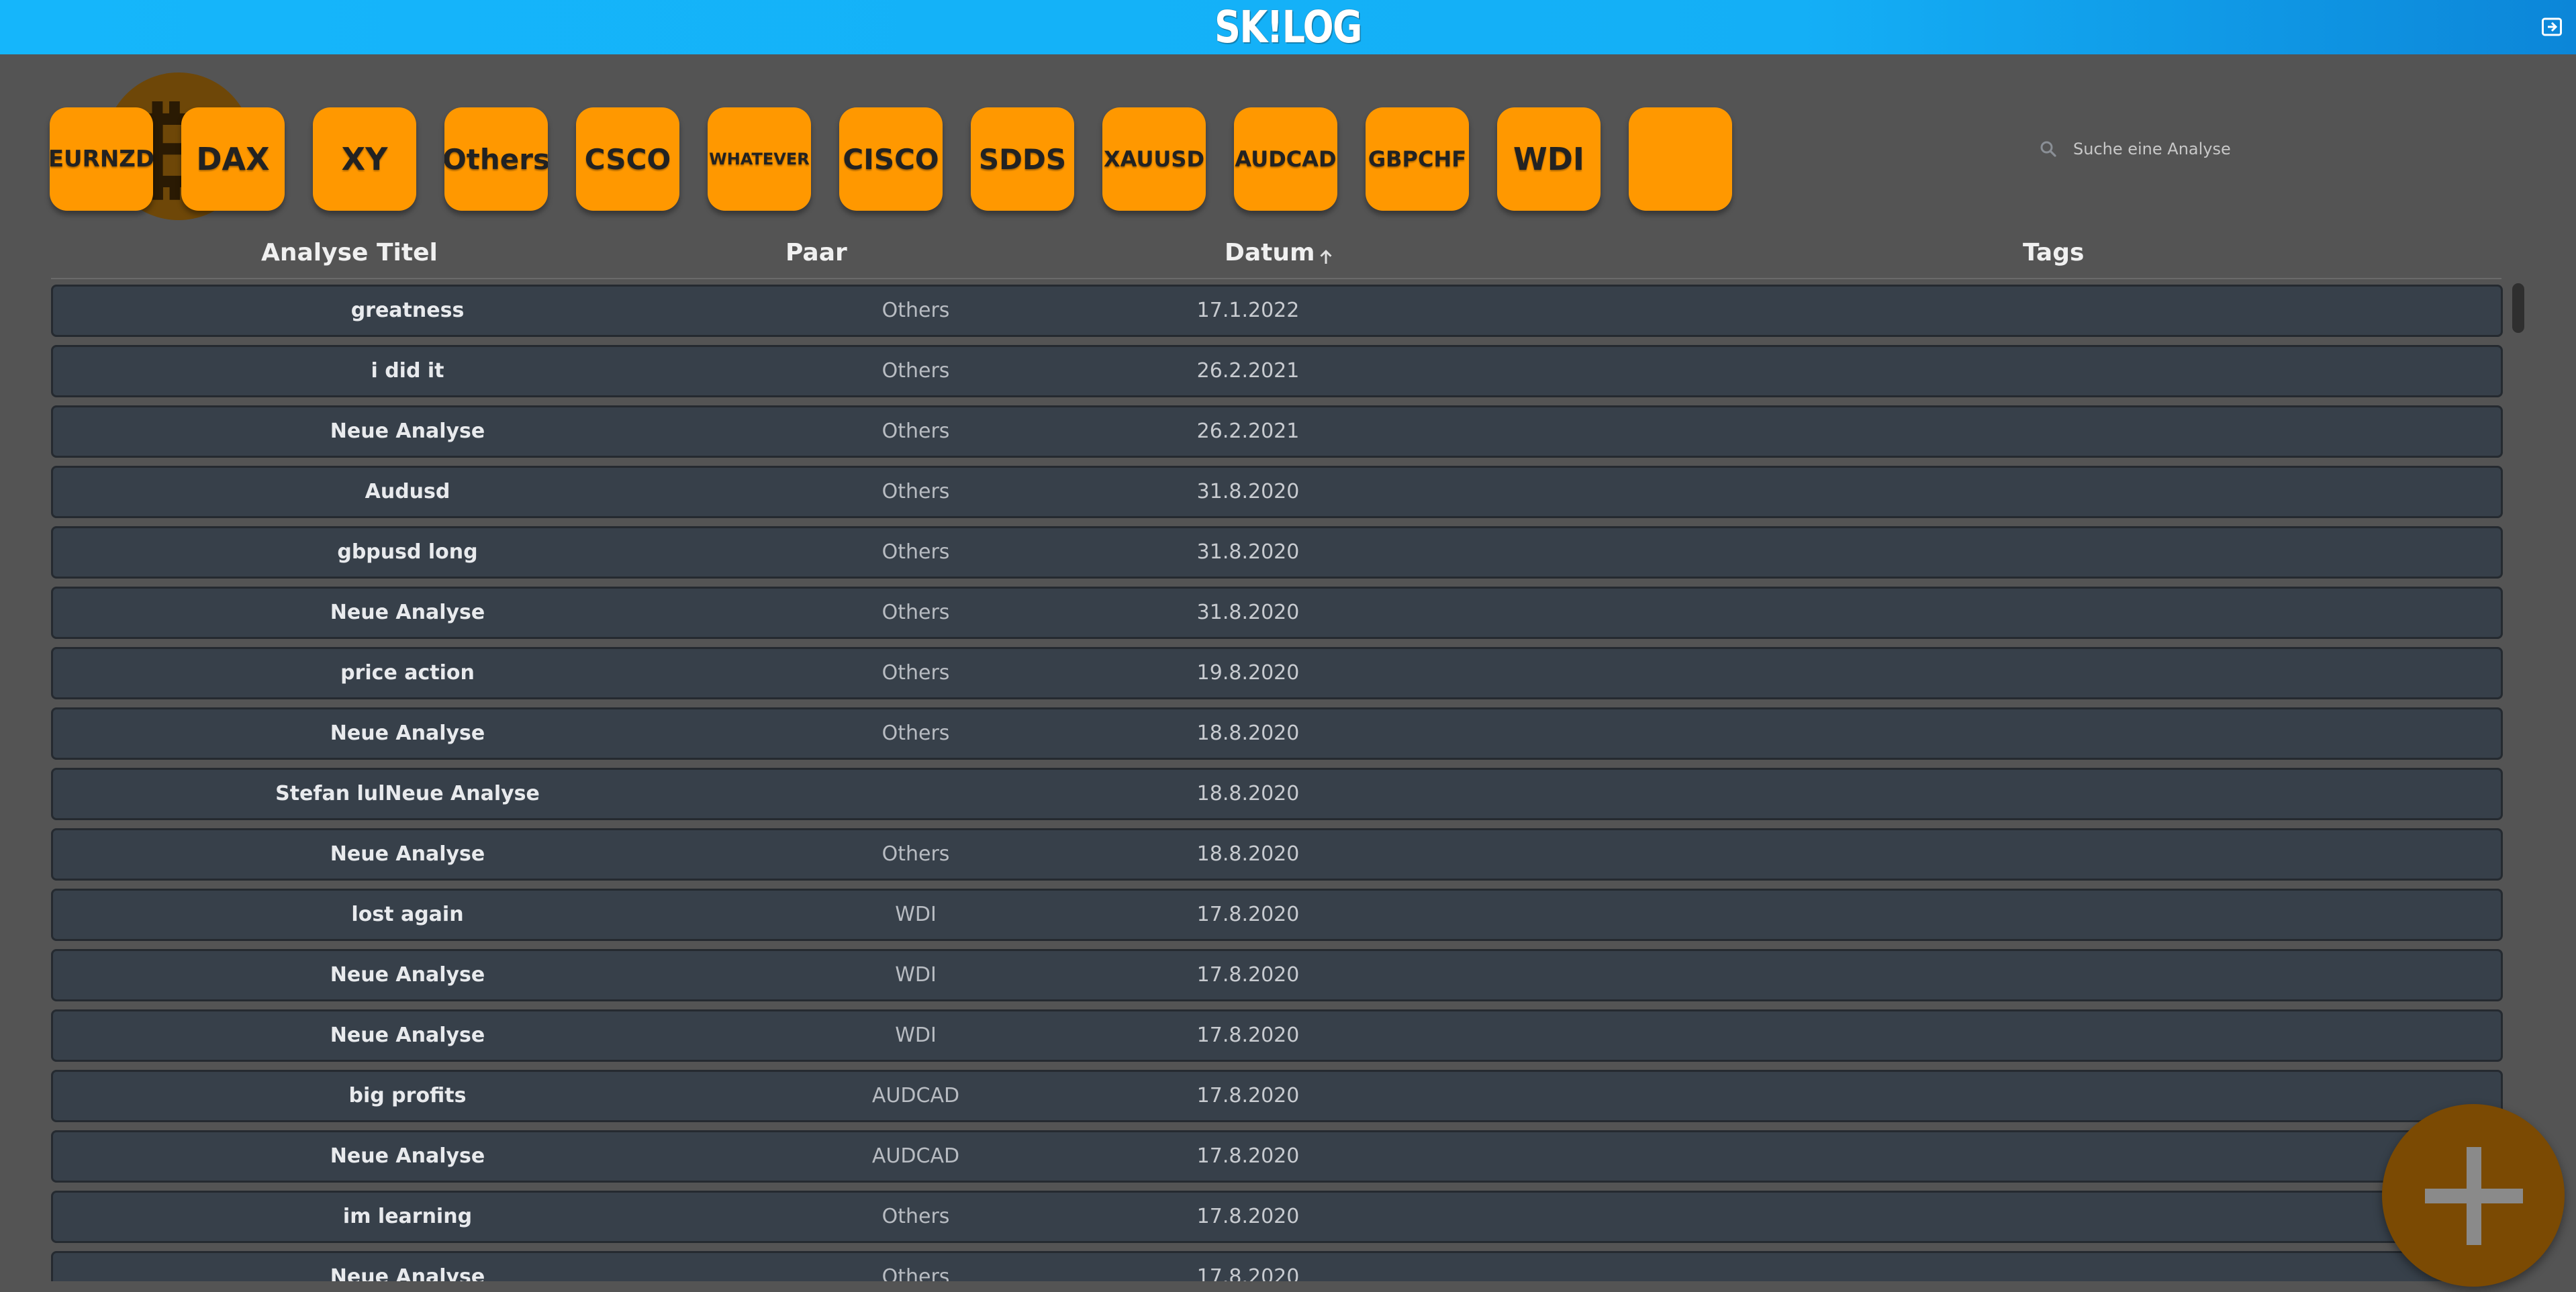  Describe the element at coordinates (102, 159) in the screenshot. I see `pair-chip: EURNZD` at that location.